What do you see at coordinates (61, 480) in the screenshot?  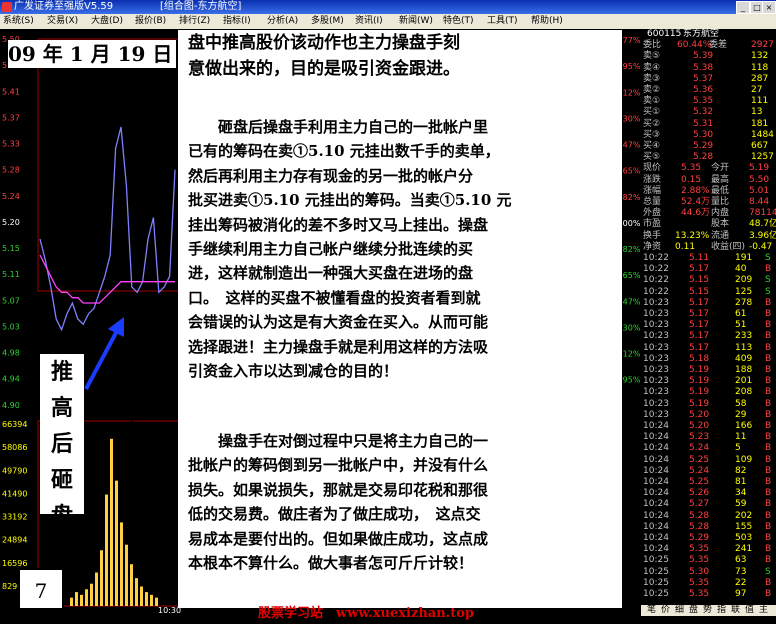 I see `side-label-char: 砸` at bounding box center [61, 480].